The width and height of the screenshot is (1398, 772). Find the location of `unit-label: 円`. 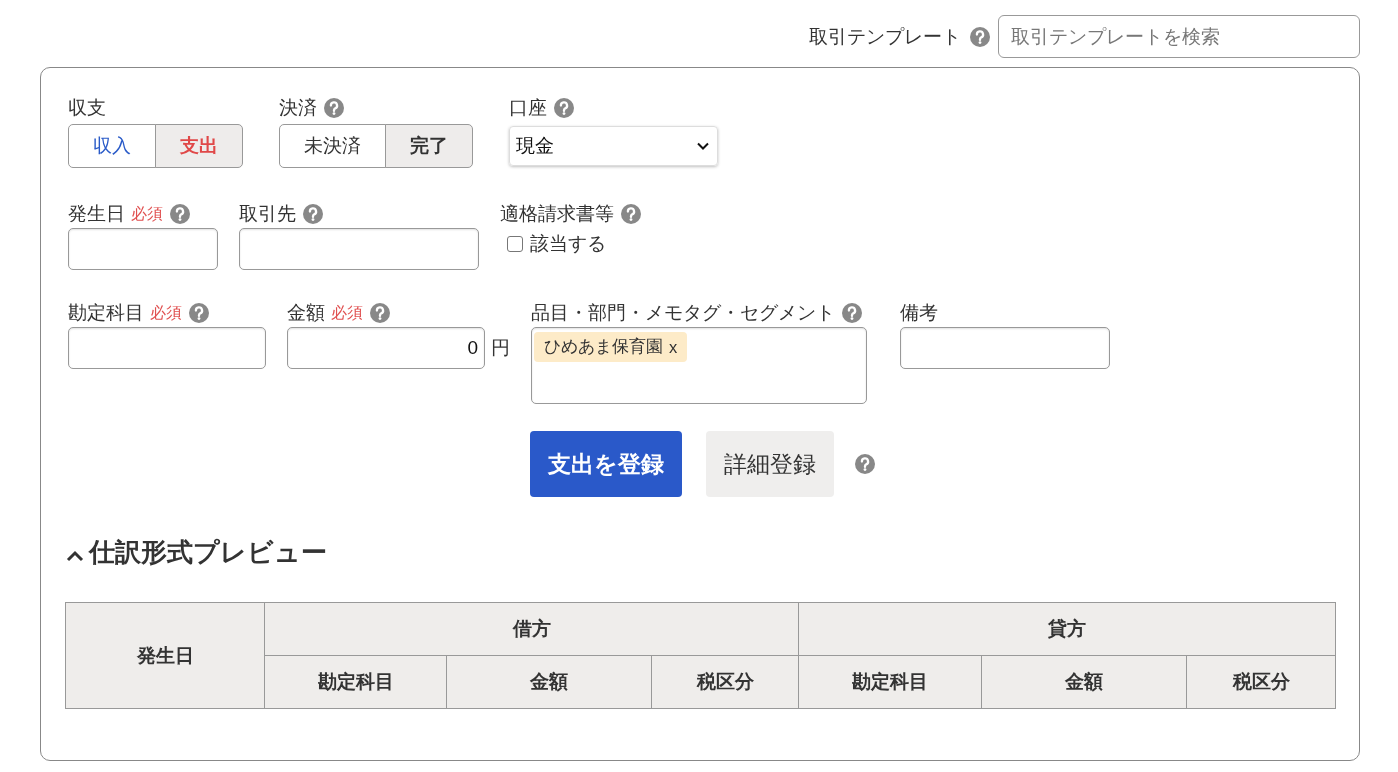

unit-label: 円 is located at coordinates (500, 348).